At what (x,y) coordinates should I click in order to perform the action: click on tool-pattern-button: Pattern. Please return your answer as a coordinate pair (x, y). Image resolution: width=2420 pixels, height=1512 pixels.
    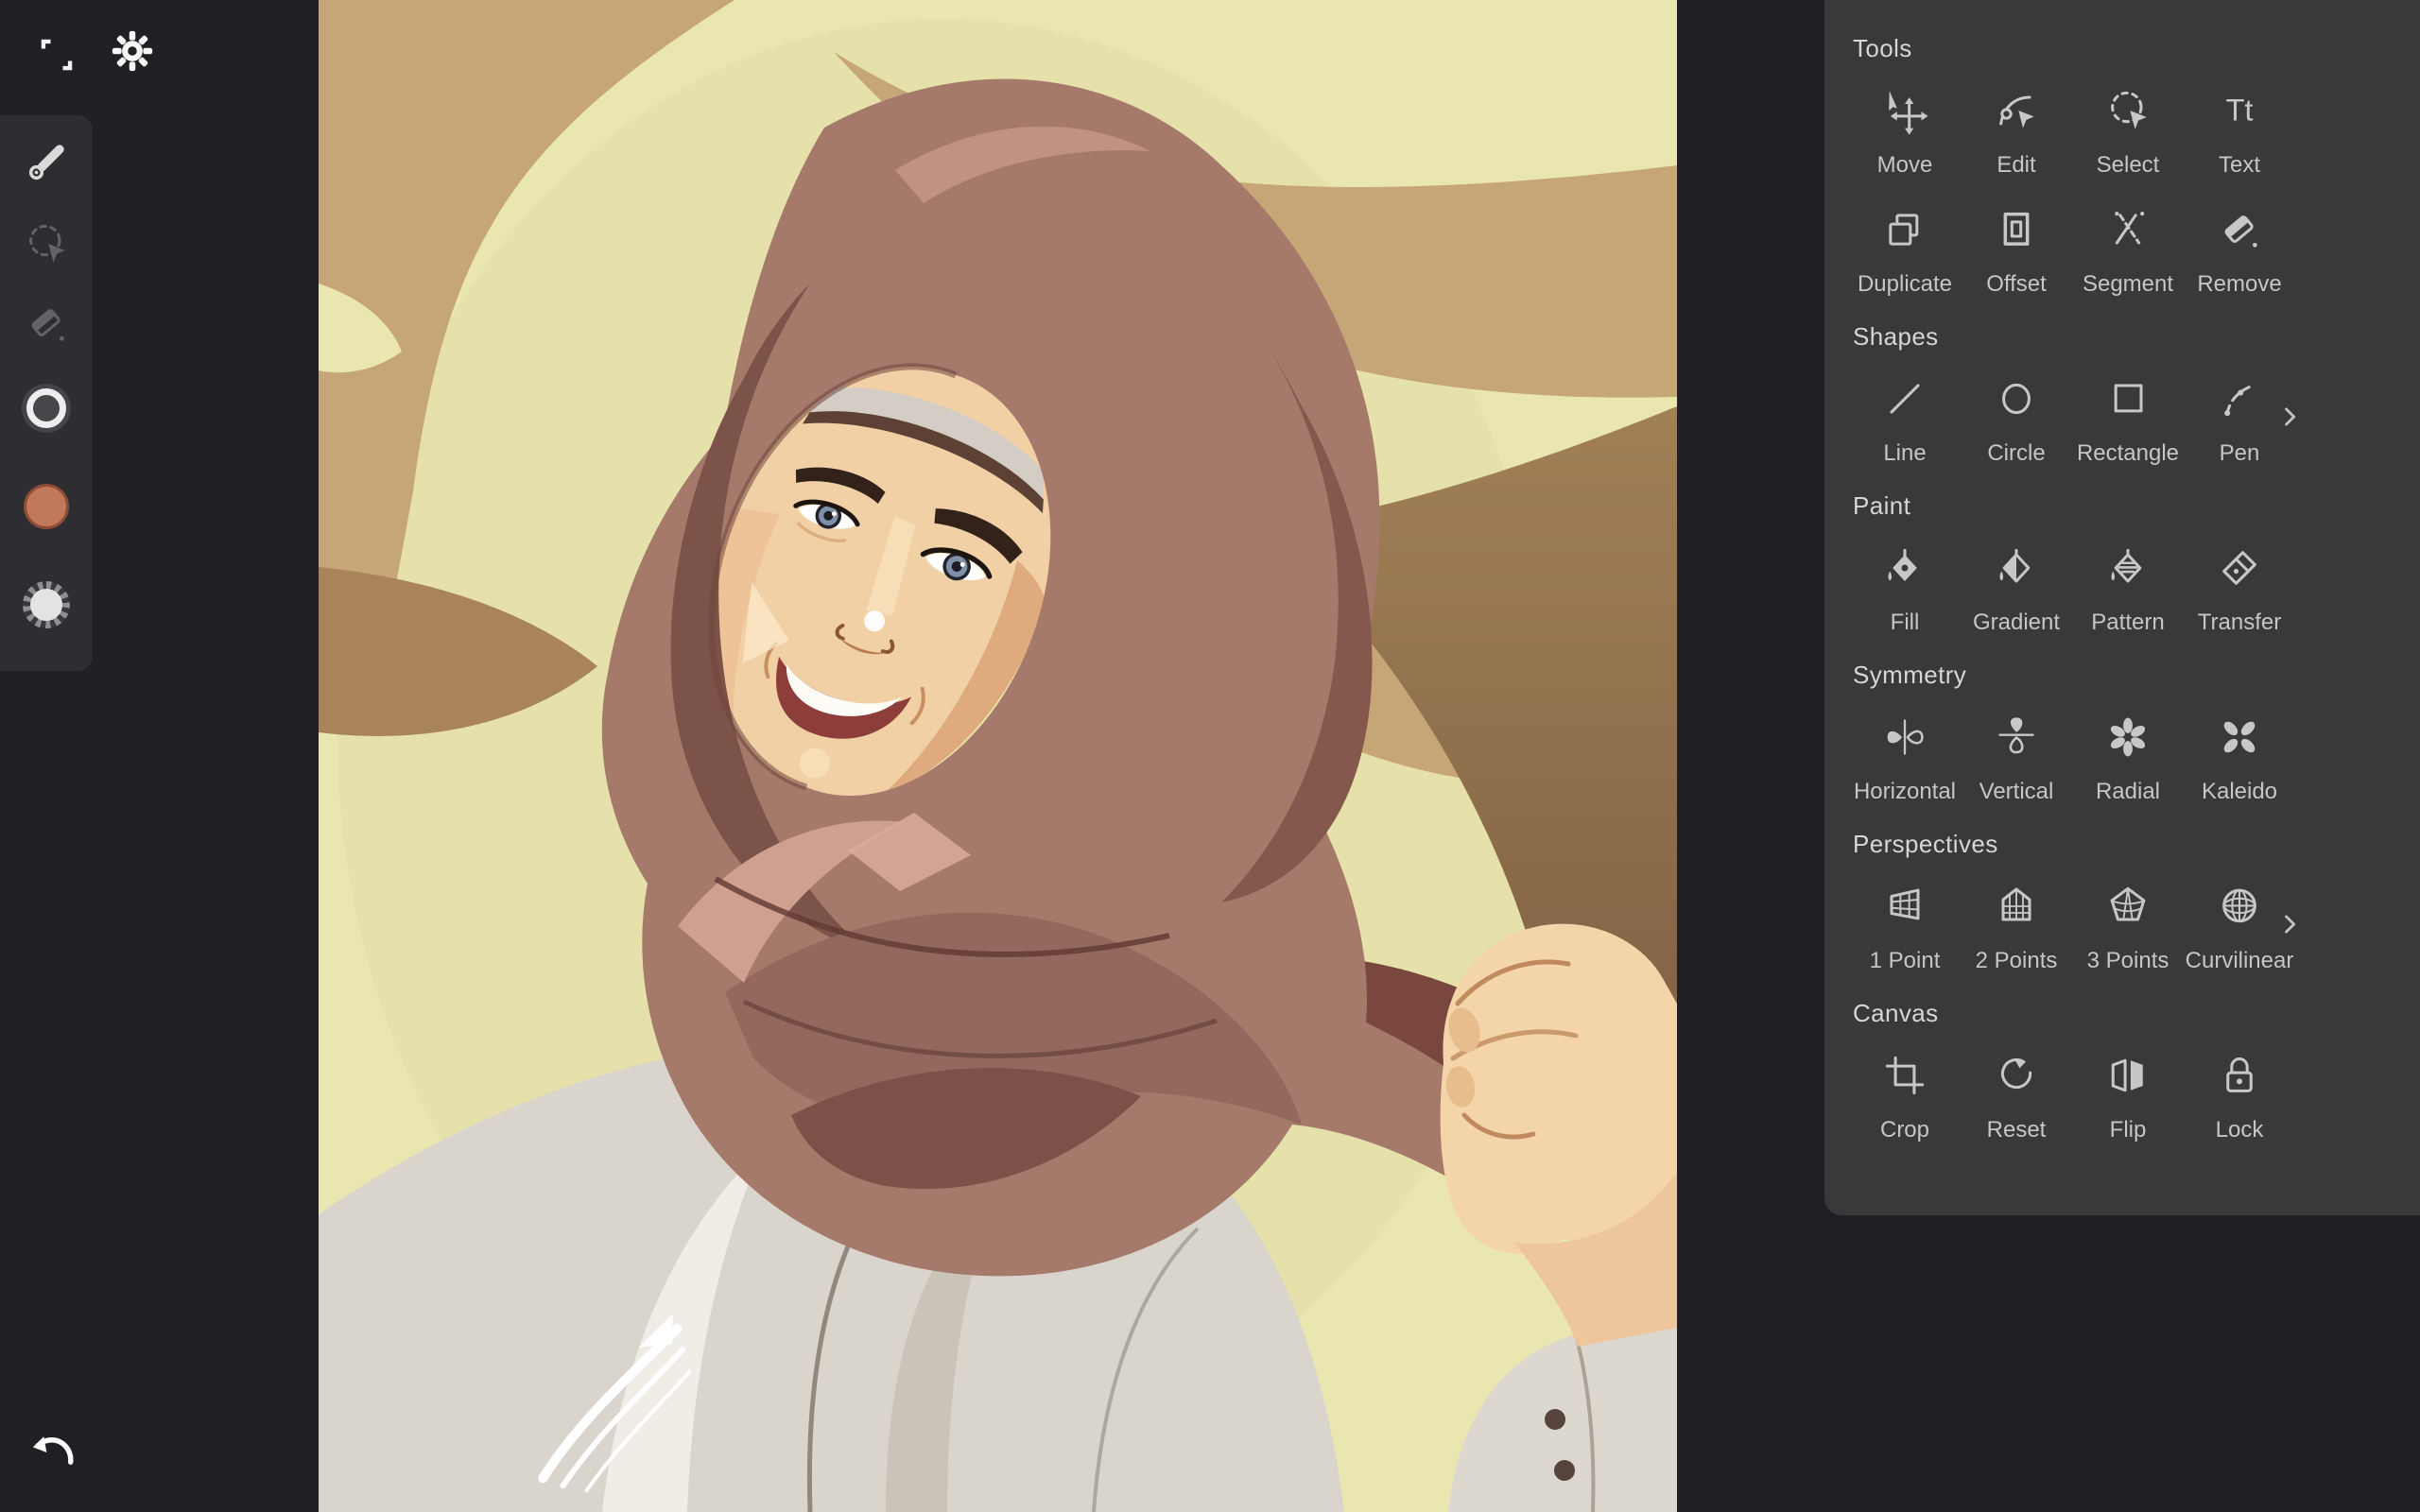
    Looking at the image, I should click on (2128, 588).